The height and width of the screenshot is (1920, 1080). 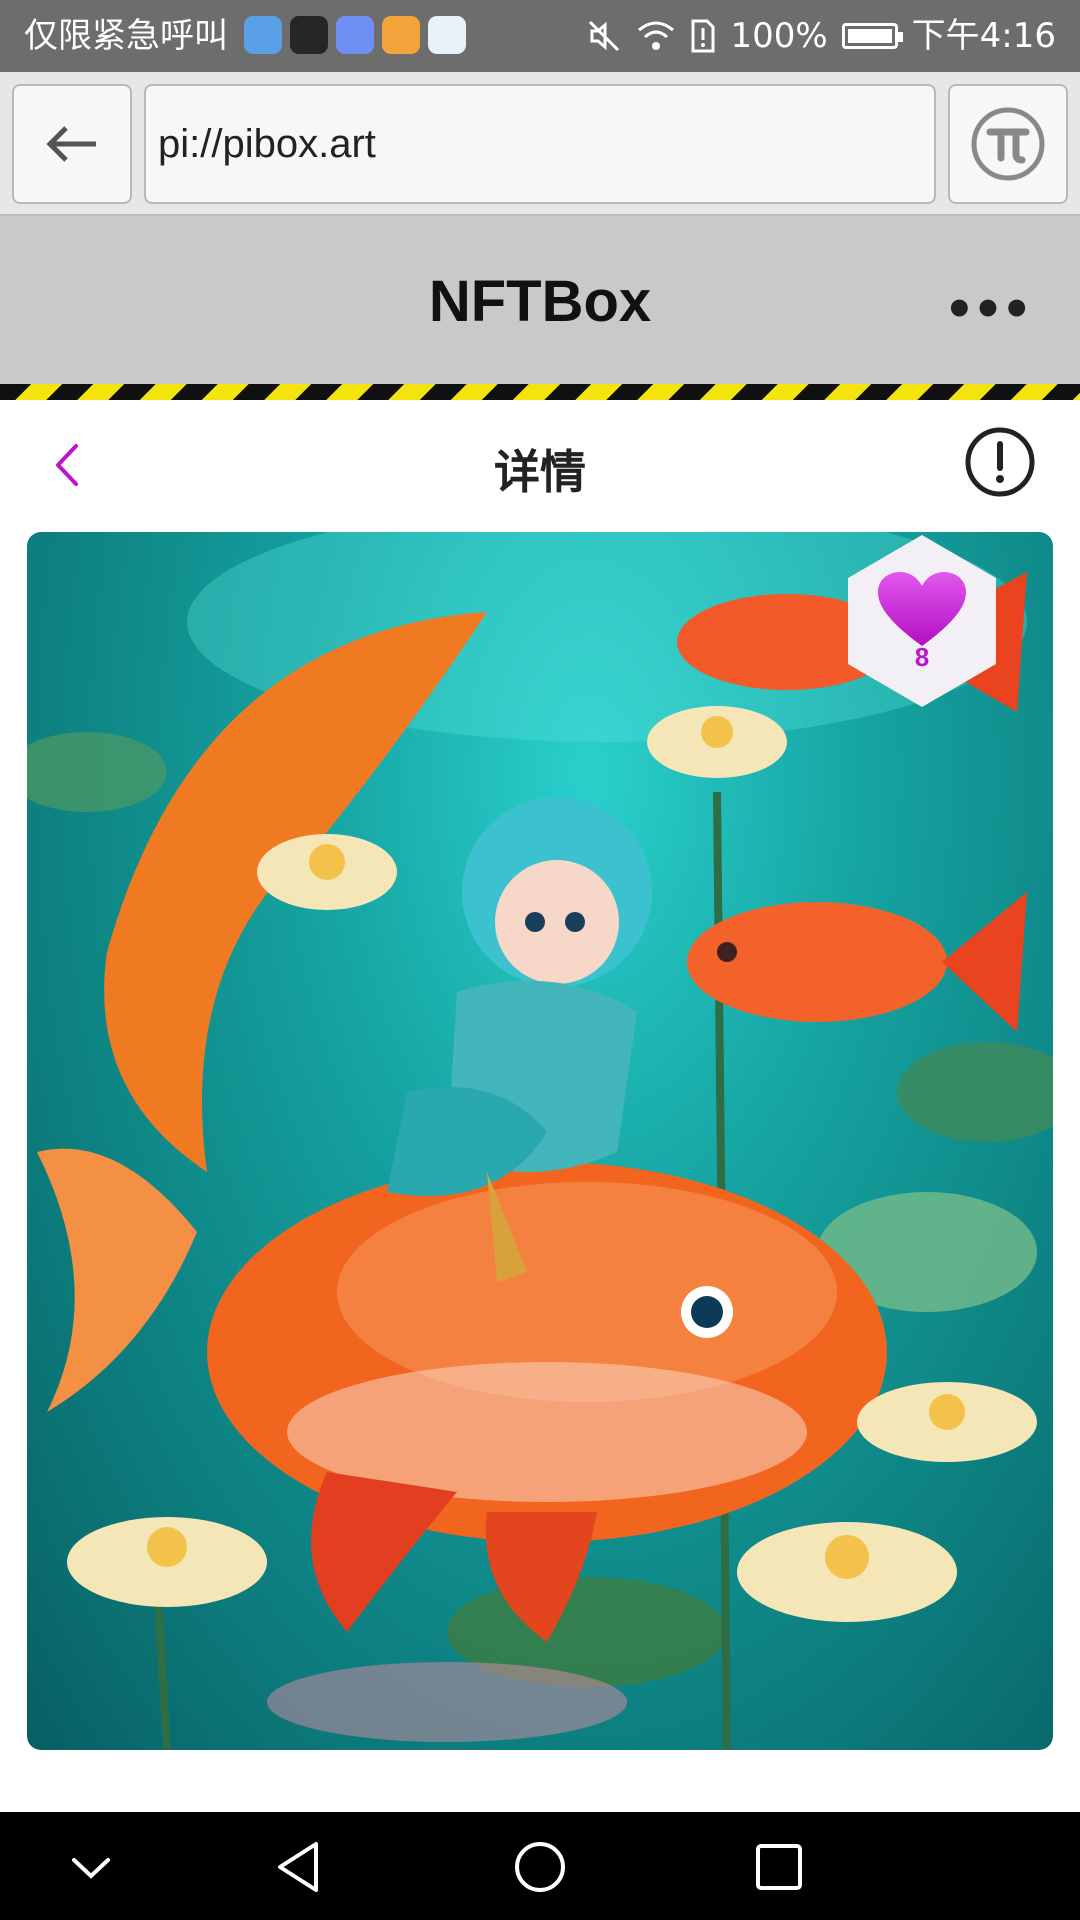 I want to click on files-app-icon, so click(x=401, y=35).